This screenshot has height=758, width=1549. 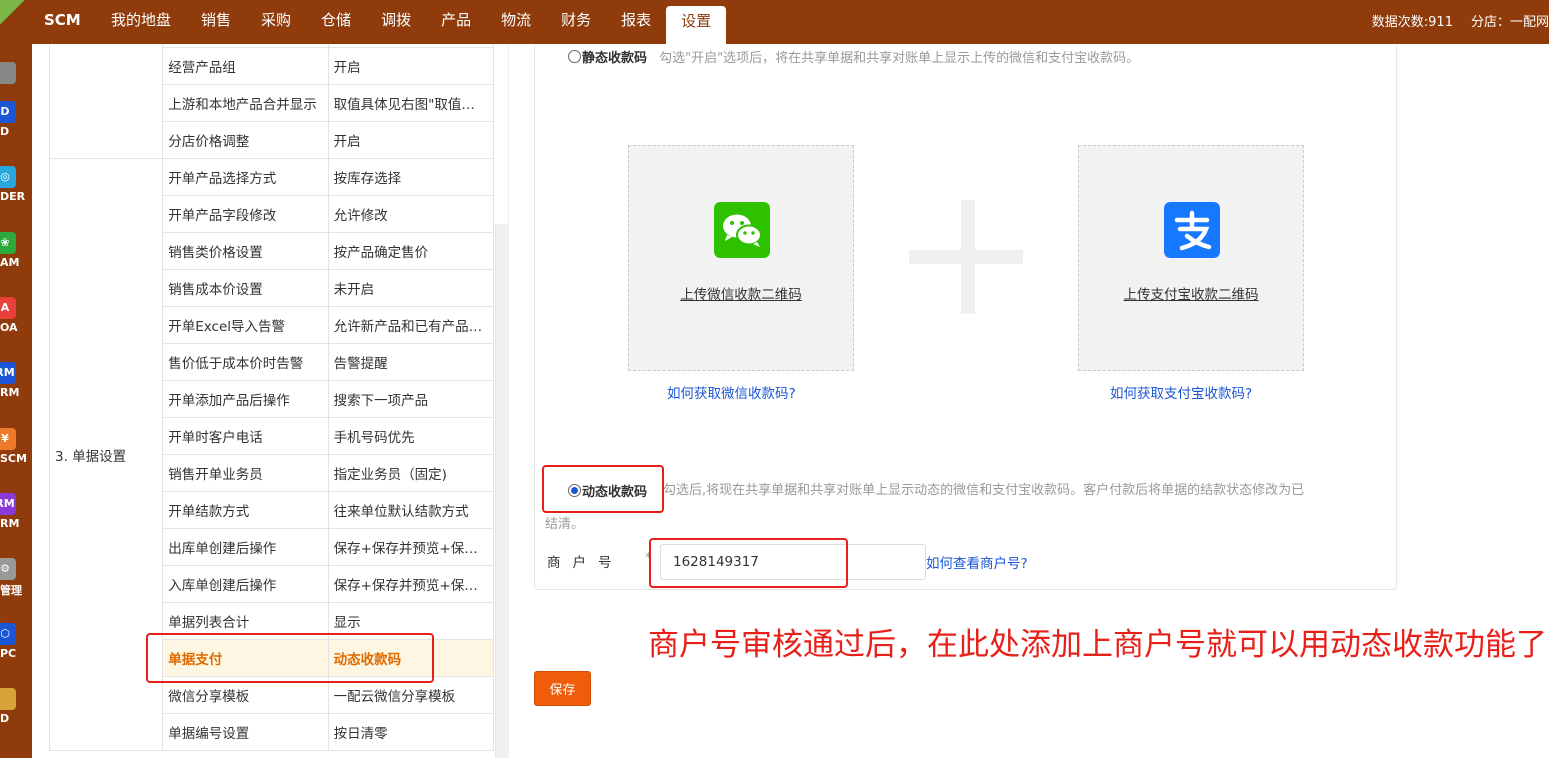 I want to click on merchant-id-label: 商户号, so click(x=585, y=563).